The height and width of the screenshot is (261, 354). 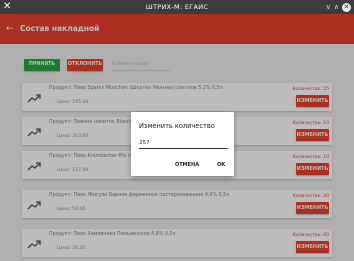 I want to click on minimize-icon: ∨, so click(x=328, y=7).